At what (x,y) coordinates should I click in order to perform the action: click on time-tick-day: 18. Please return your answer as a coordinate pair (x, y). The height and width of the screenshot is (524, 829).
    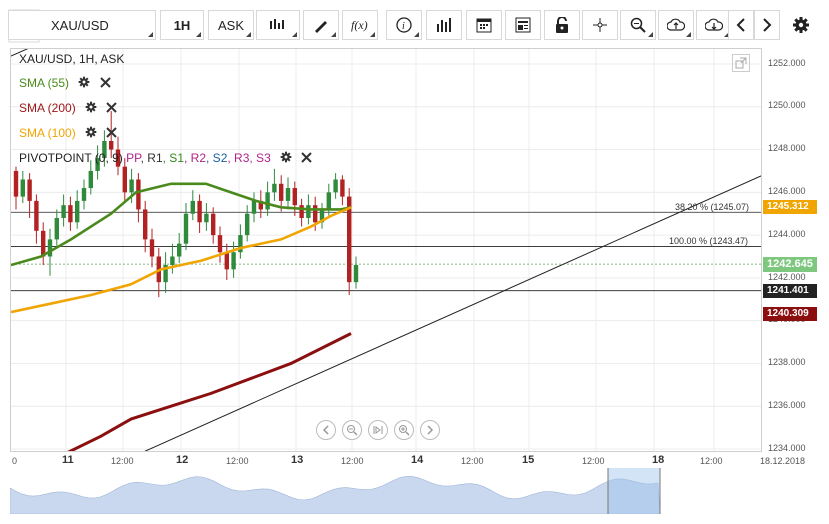
    Looking at the image, I should click on (658, 460).